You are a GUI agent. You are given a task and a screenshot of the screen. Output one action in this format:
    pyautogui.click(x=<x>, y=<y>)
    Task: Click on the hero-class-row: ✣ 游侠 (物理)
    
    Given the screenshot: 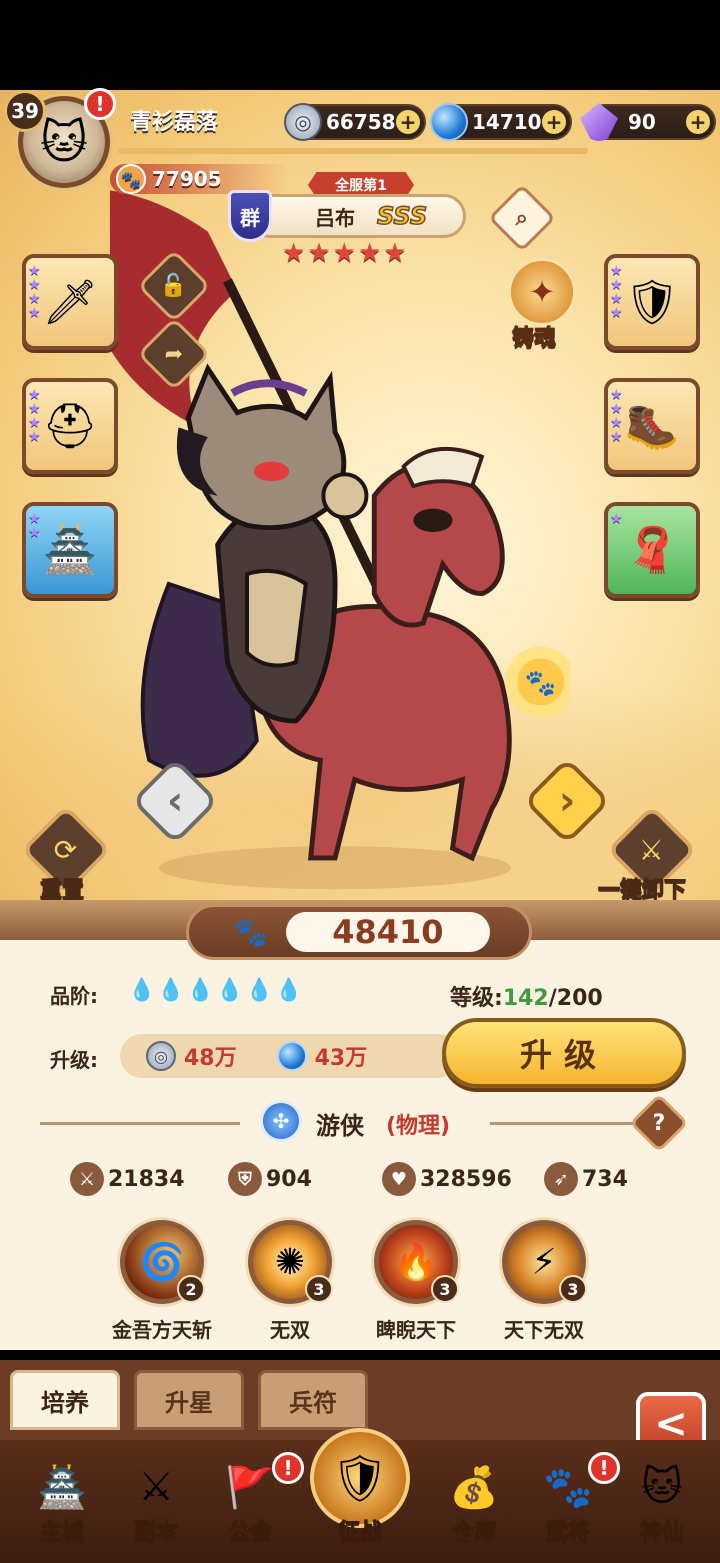 What is the action you would take?
    pyautogui.click(x=360, y=1123)
    